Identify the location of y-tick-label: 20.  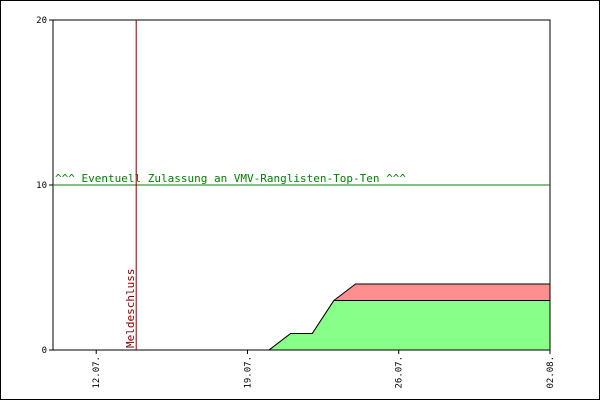
(41, 21).